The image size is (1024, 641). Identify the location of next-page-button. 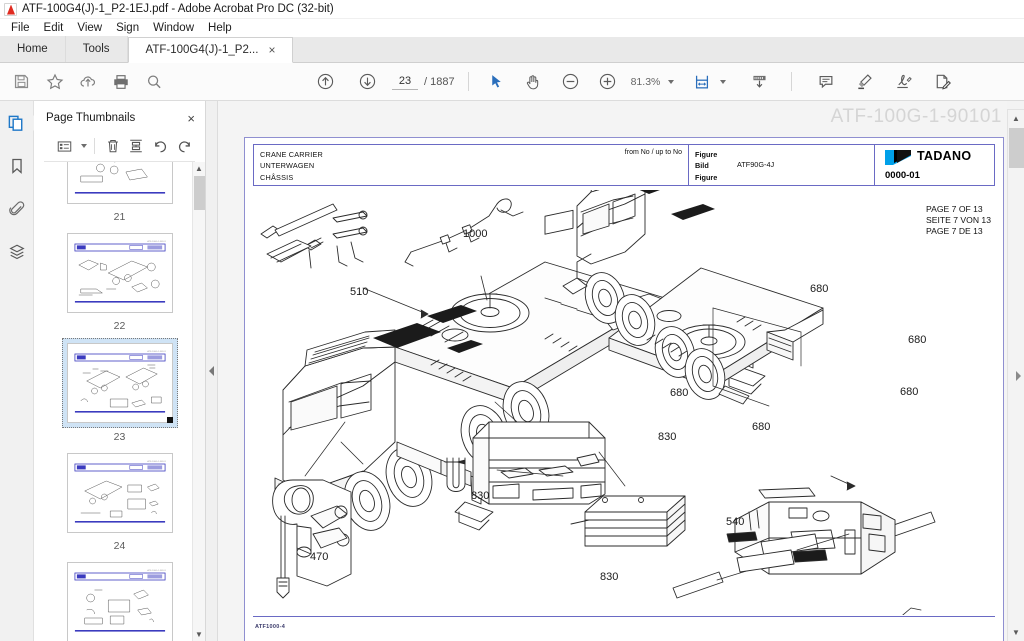
(367, 81).